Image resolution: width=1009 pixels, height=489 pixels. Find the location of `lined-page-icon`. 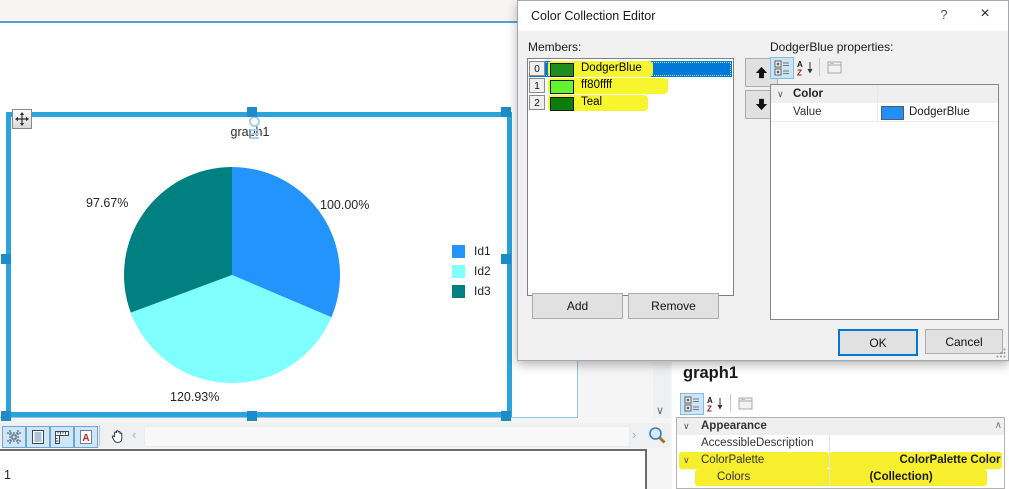

lined-page-icon is located at coordinates (38, 437).